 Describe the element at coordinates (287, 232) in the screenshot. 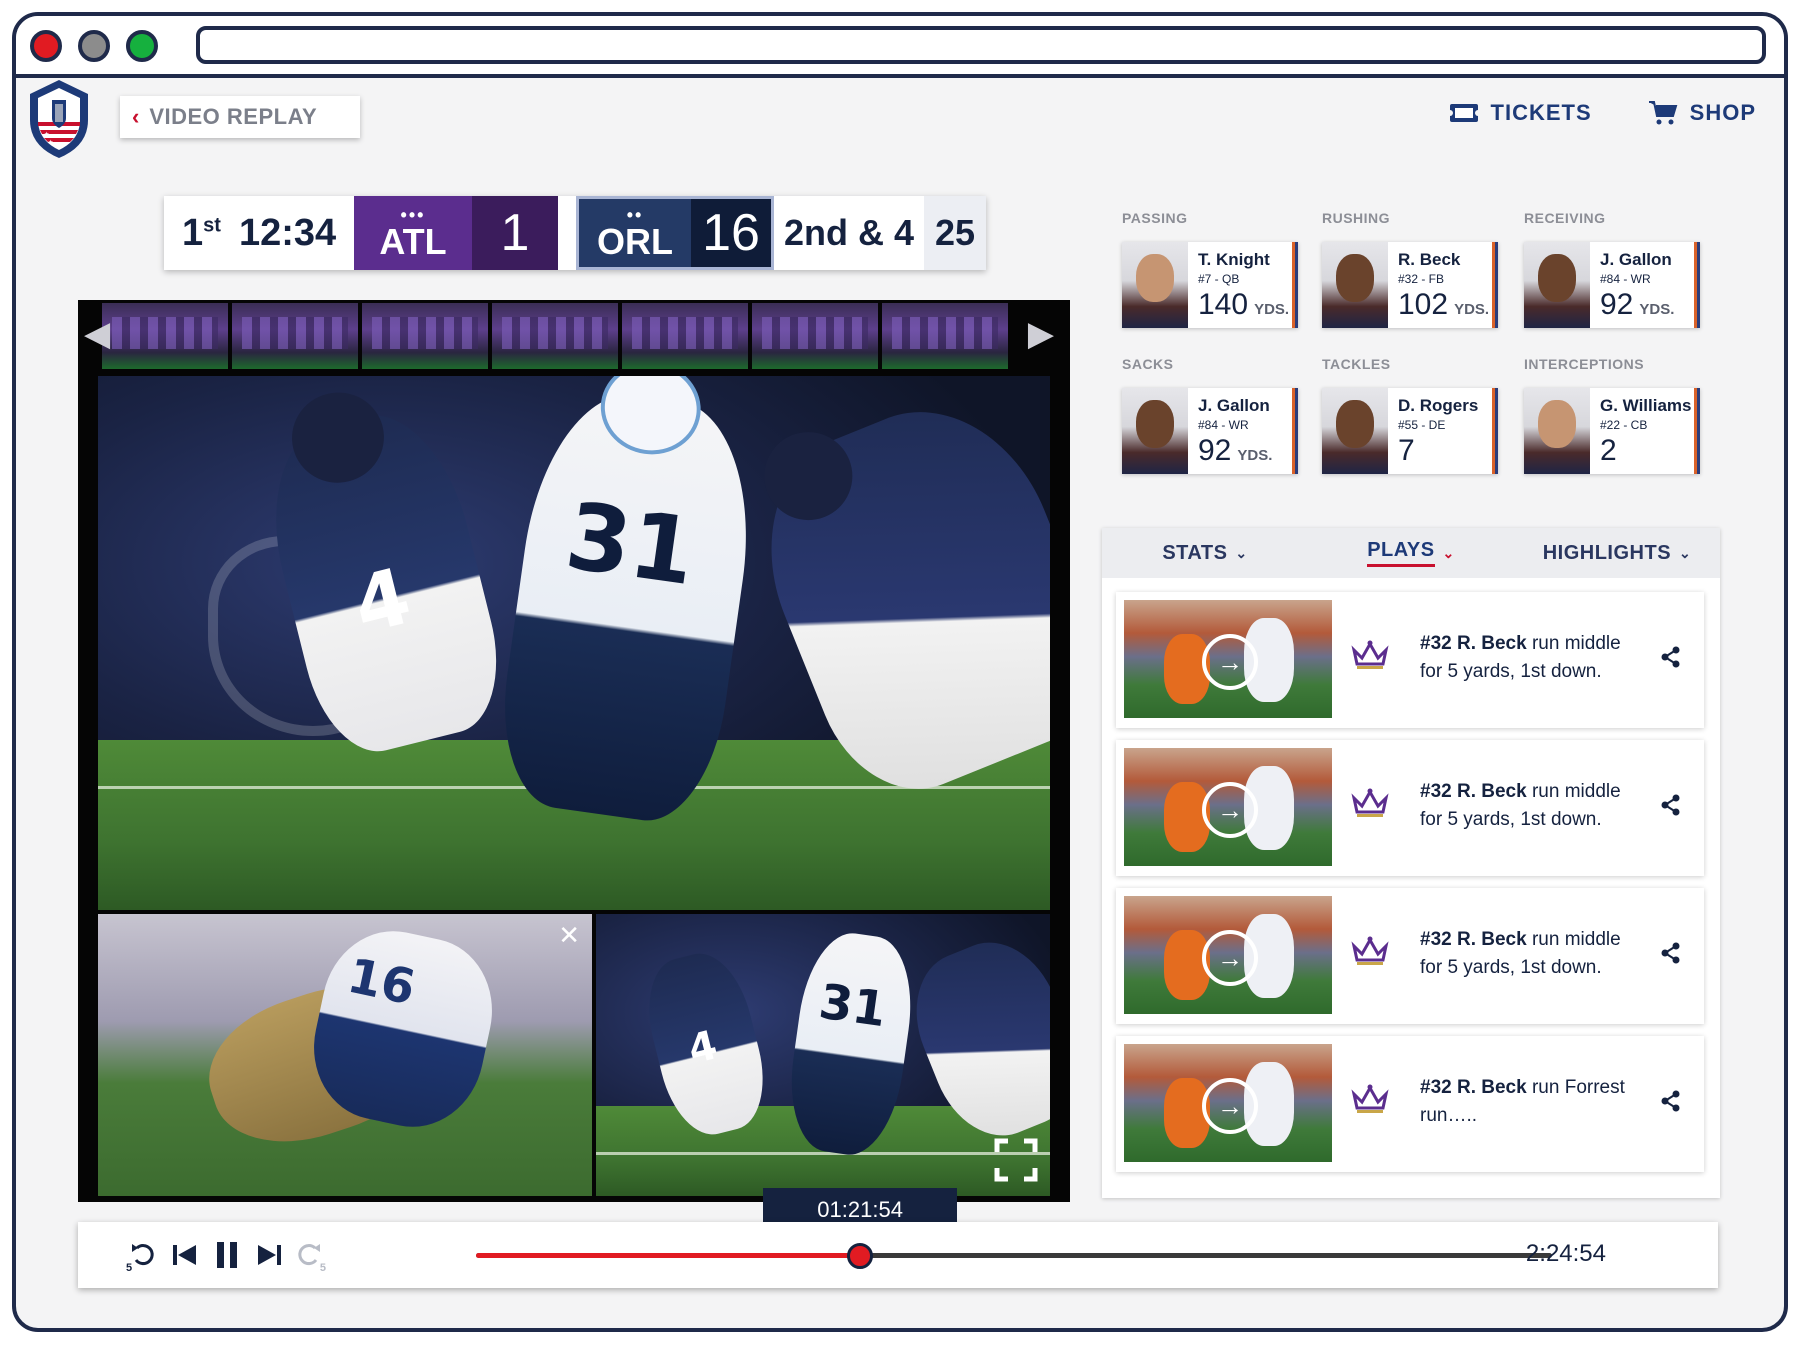

I see `clock-time: 12:34` at that location.